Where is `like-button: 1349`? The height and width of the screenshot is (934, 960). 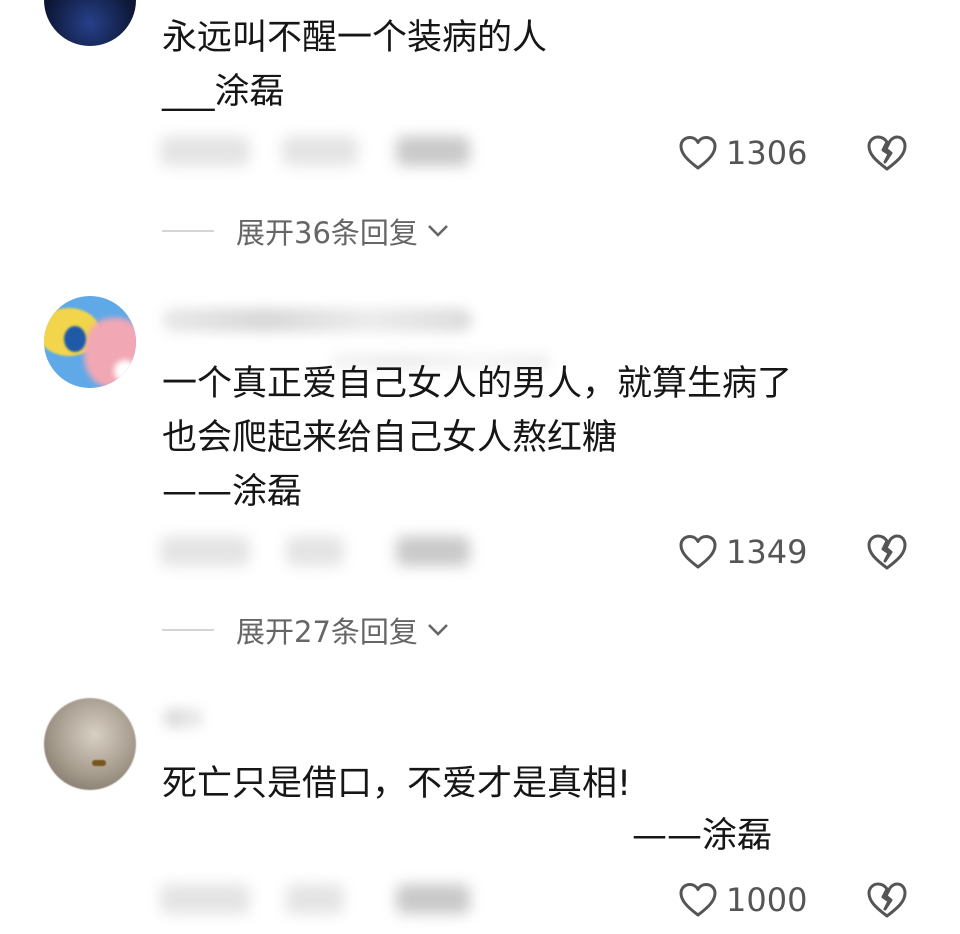 like-button: 1349 is located at coordinates (742, 552).